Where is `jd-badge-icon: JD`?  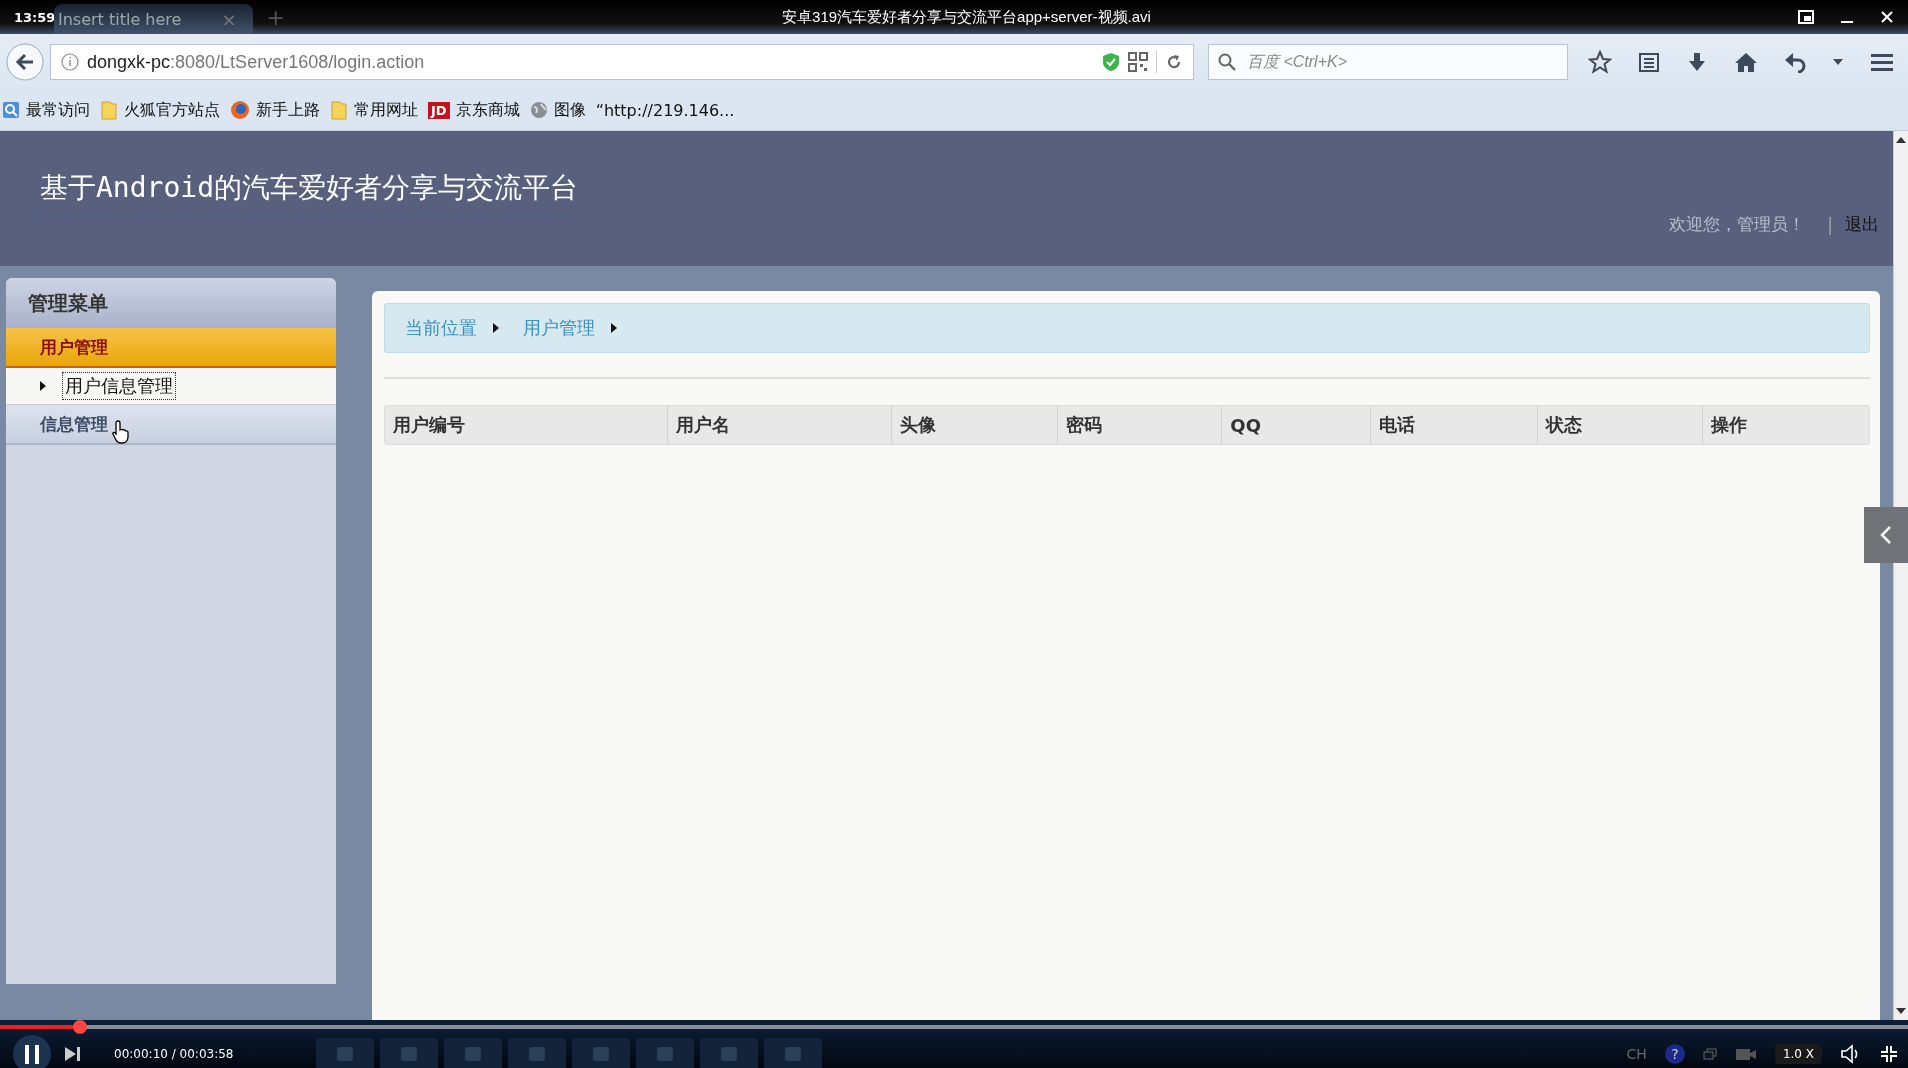 jd-badge-icon: JD is located at coordinates (439, 110).